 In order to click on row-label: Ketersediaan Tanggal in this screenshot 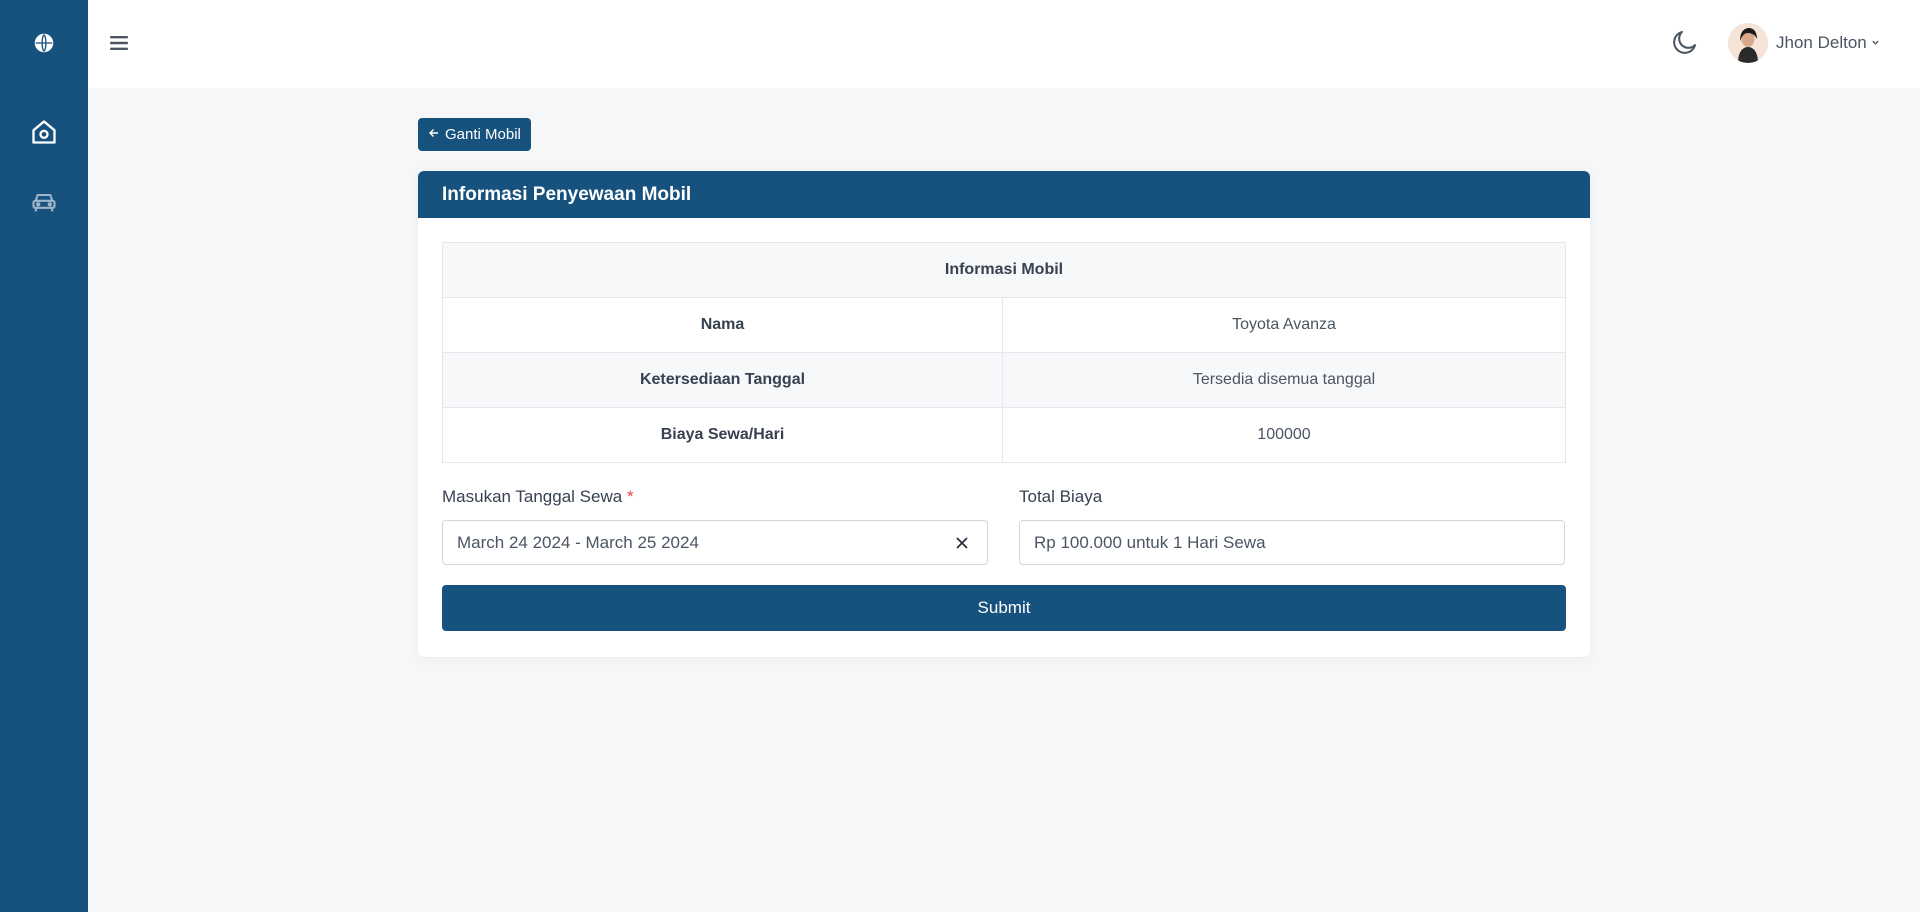, I will do `click(722, 380)`.